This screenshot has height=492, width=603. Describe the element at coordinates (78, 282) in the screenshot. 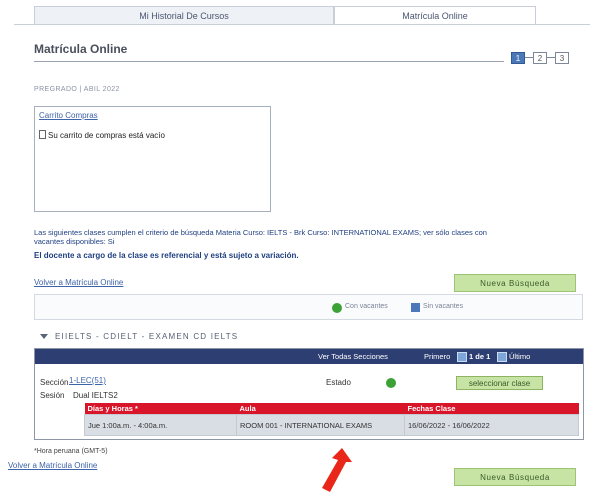

I see `back-to-enrollment-link-top: Volver a Matrícula Online` at that location.